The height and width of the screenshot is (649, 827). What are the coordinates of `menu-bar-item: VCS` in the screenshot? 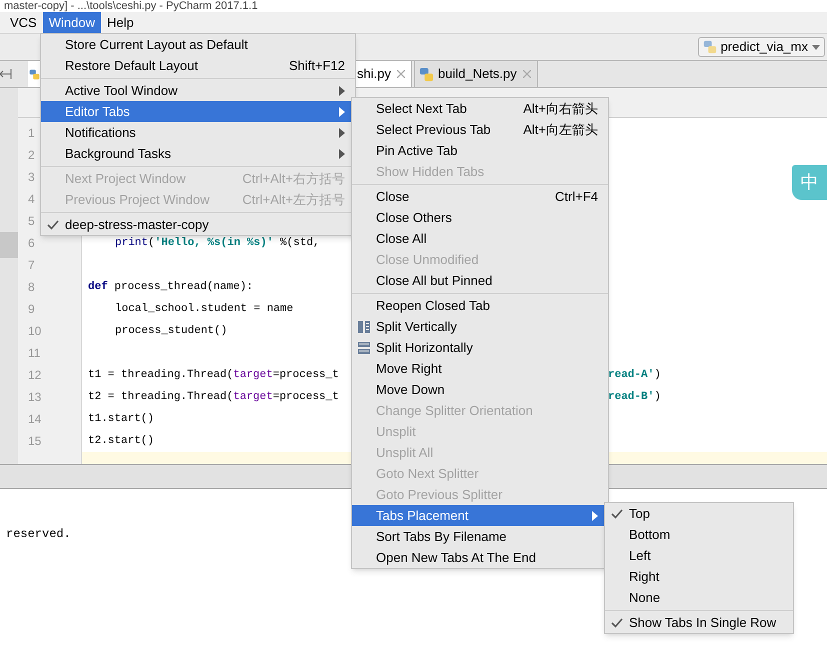 It's located at (23, 22).